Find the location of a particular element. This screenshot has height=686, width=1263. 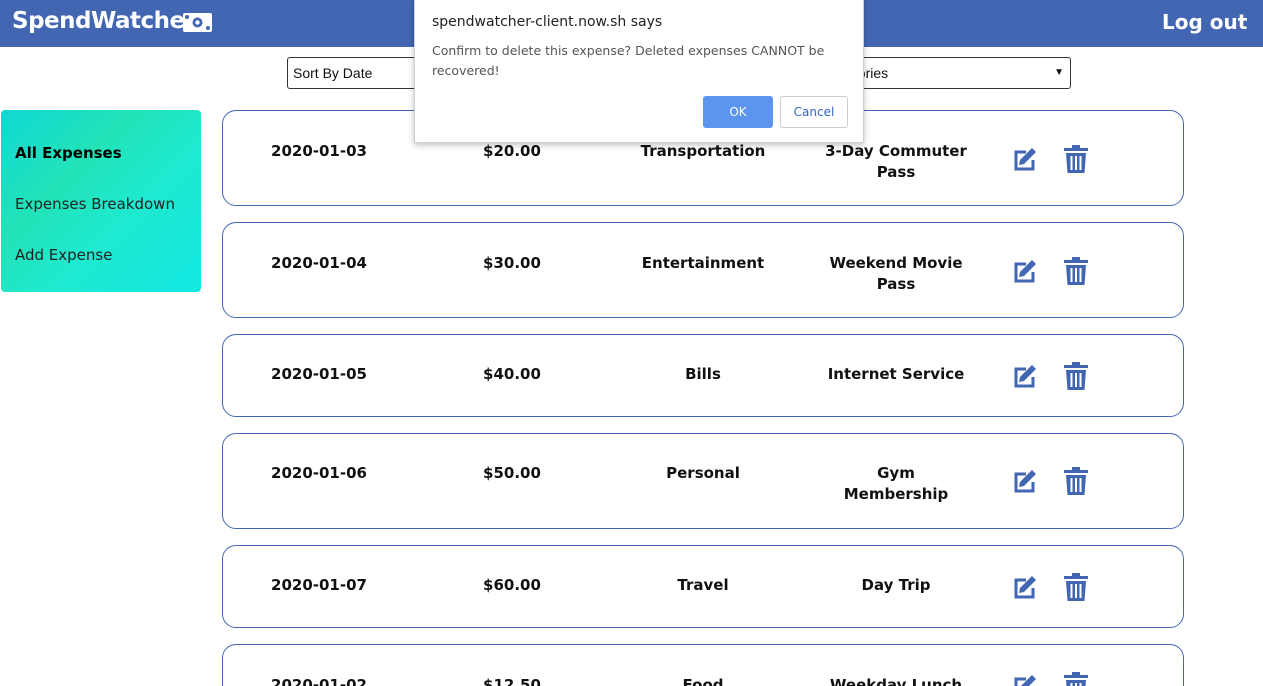

expense-category: Travel is located at coordinates (703, 585).